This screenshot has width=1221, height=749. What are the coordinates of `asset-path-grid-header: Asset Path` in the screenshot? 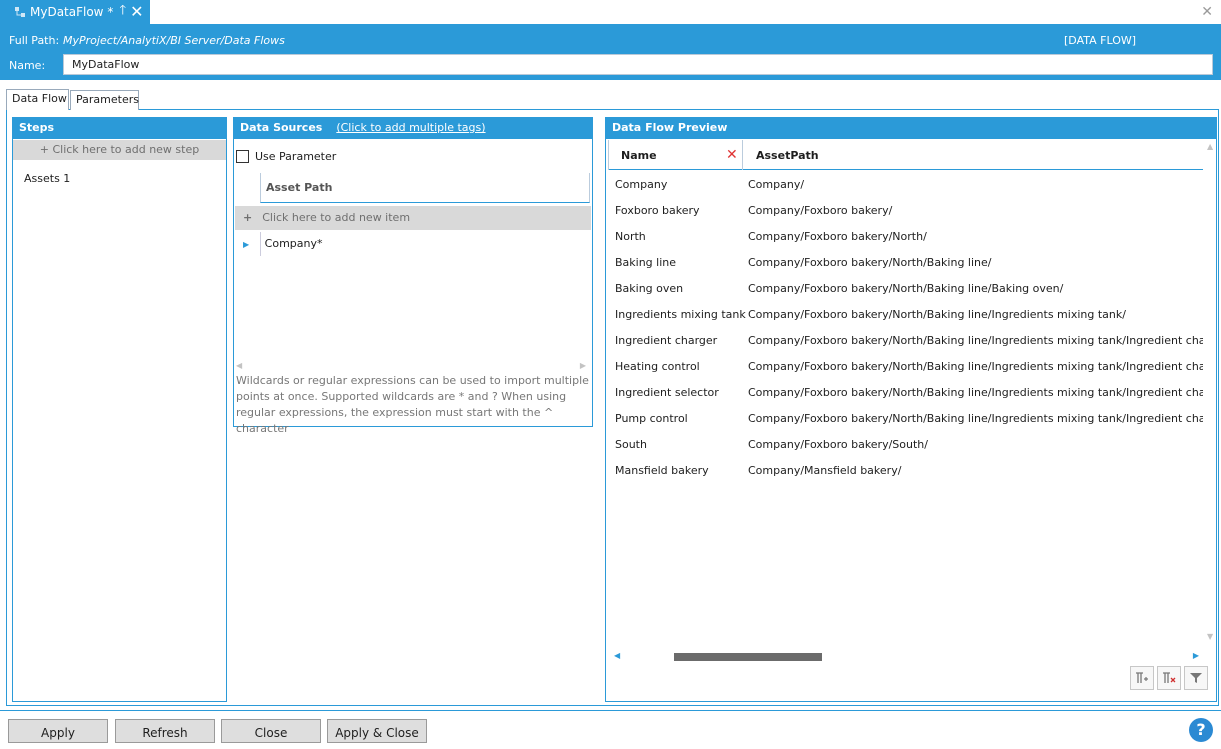 It's located at (413, 188).